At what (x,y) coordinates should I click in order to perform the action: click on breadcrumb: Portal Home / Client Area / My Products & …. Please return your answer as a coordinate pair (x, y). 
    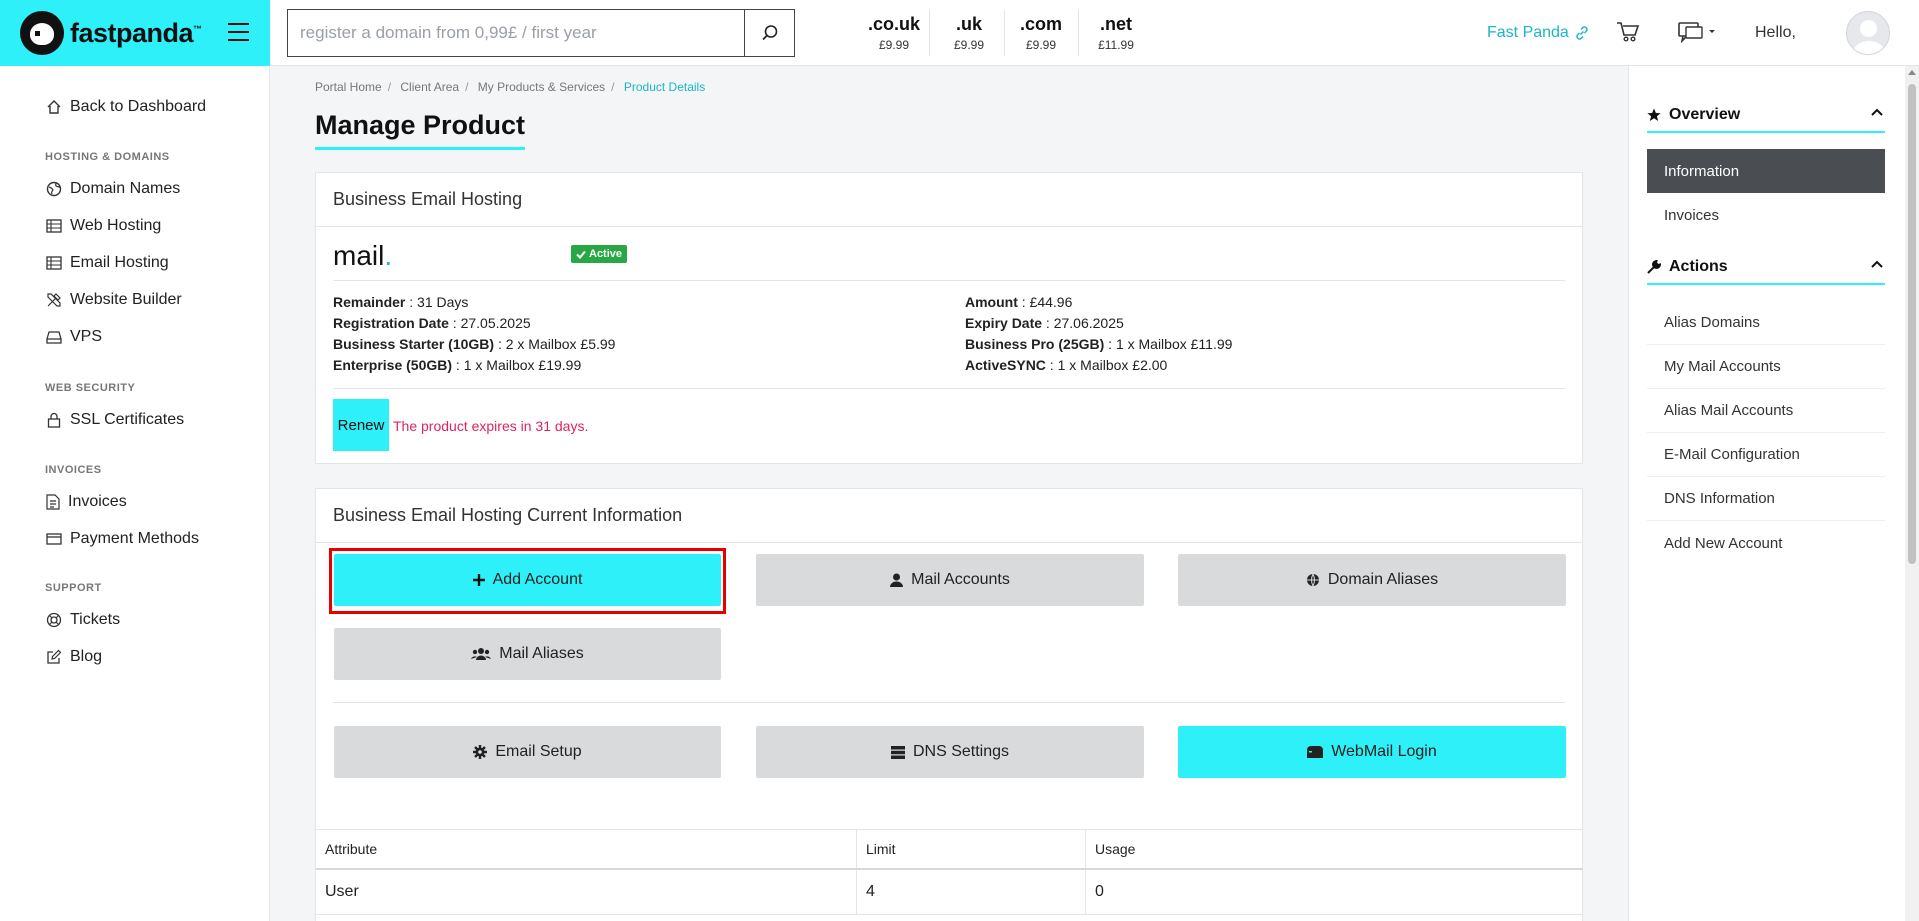
    Looking at the image, I should click on (510, 87).